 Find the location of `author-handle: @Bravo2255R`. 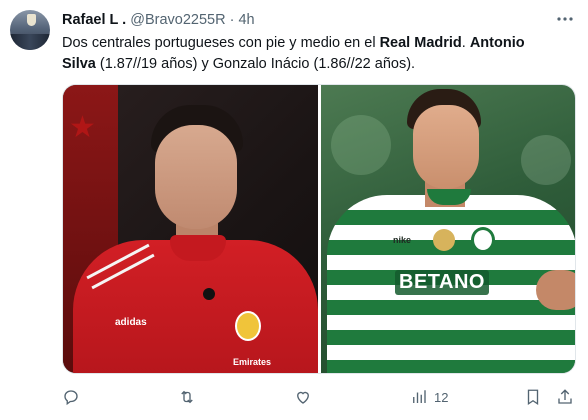

author-handle: @Bravo2255R is located at coordinates (177, 20).